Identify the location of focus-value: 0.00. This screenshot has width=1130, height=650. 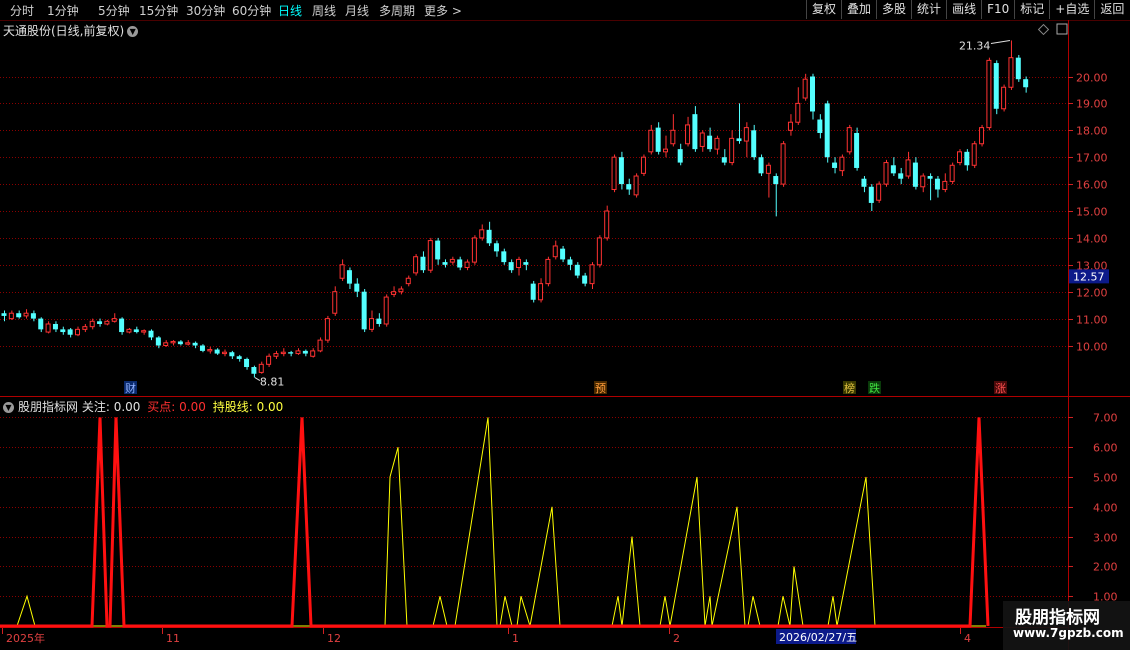
(127, 407).